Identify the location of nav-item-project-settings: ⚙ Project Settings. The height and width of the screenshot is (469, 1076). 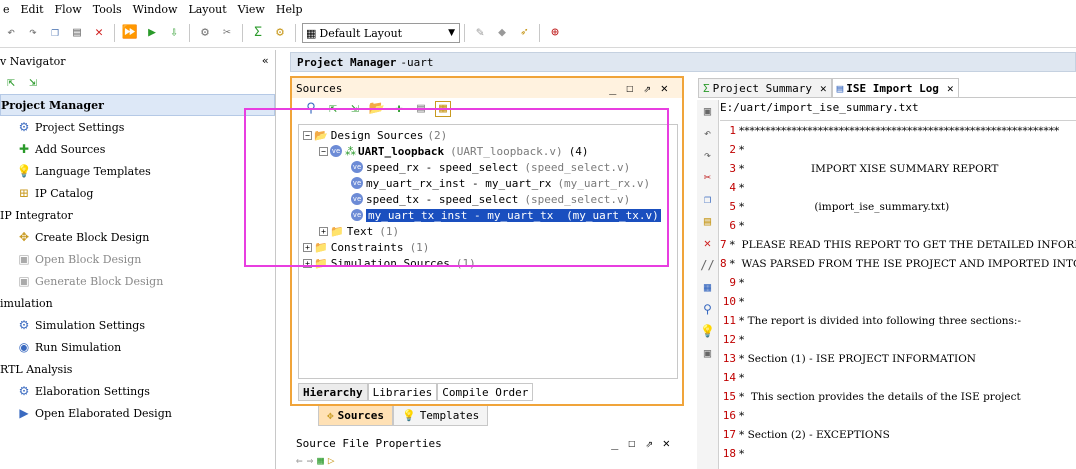
(137, 127).